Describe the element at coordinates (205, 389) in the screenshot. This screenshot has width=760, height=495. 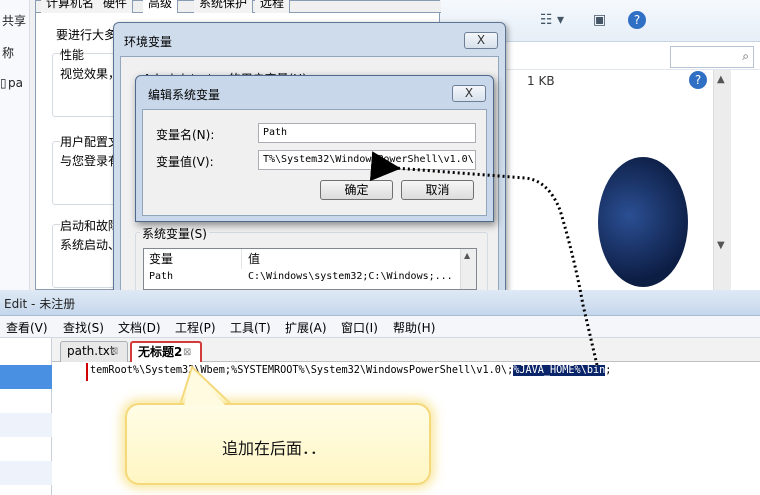
I see `callout-pointer-cover` at that location.